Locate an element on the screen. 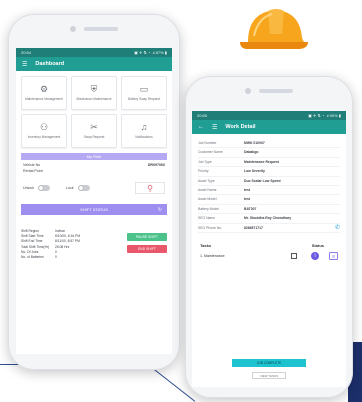  status-bar: 20:54 ▣ ✈ ⇅ ◔ .ıl 87% ▮ is located at coordinates (94, 52).